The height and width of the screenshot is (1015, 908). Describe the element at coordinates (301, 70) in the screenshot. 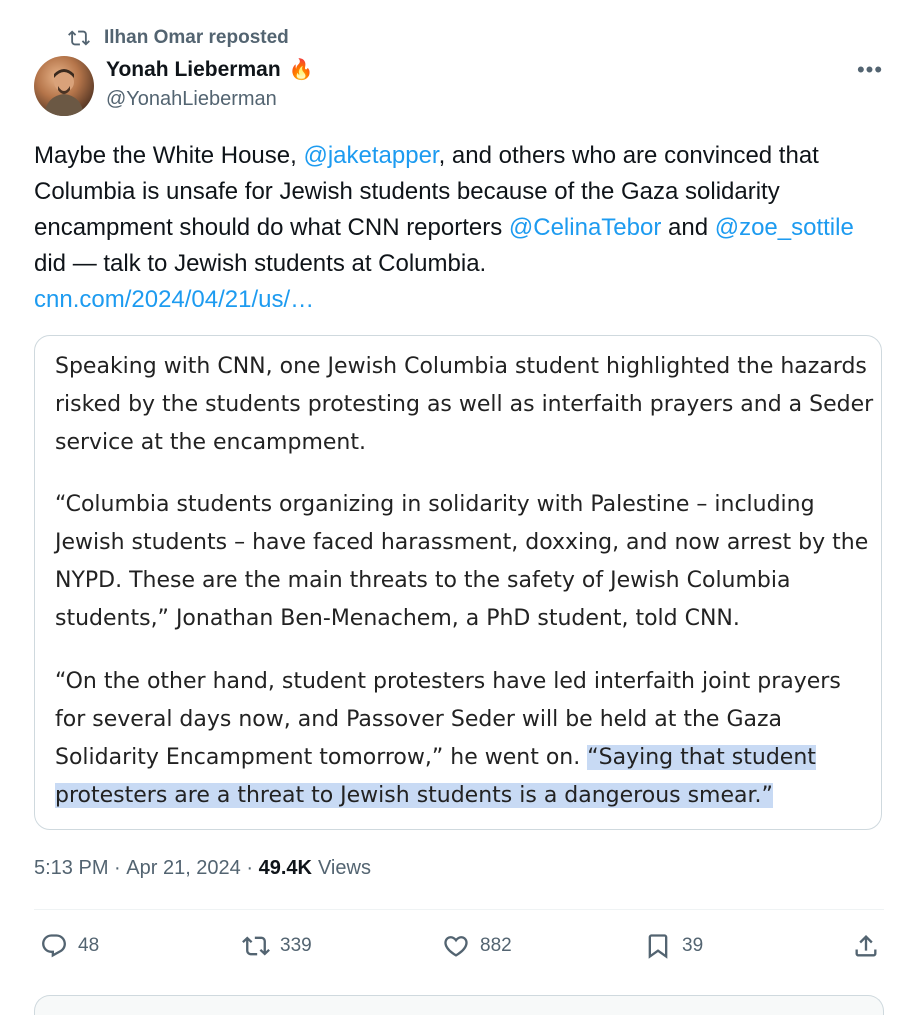

I see `fire-icon: 🔥` at that location.